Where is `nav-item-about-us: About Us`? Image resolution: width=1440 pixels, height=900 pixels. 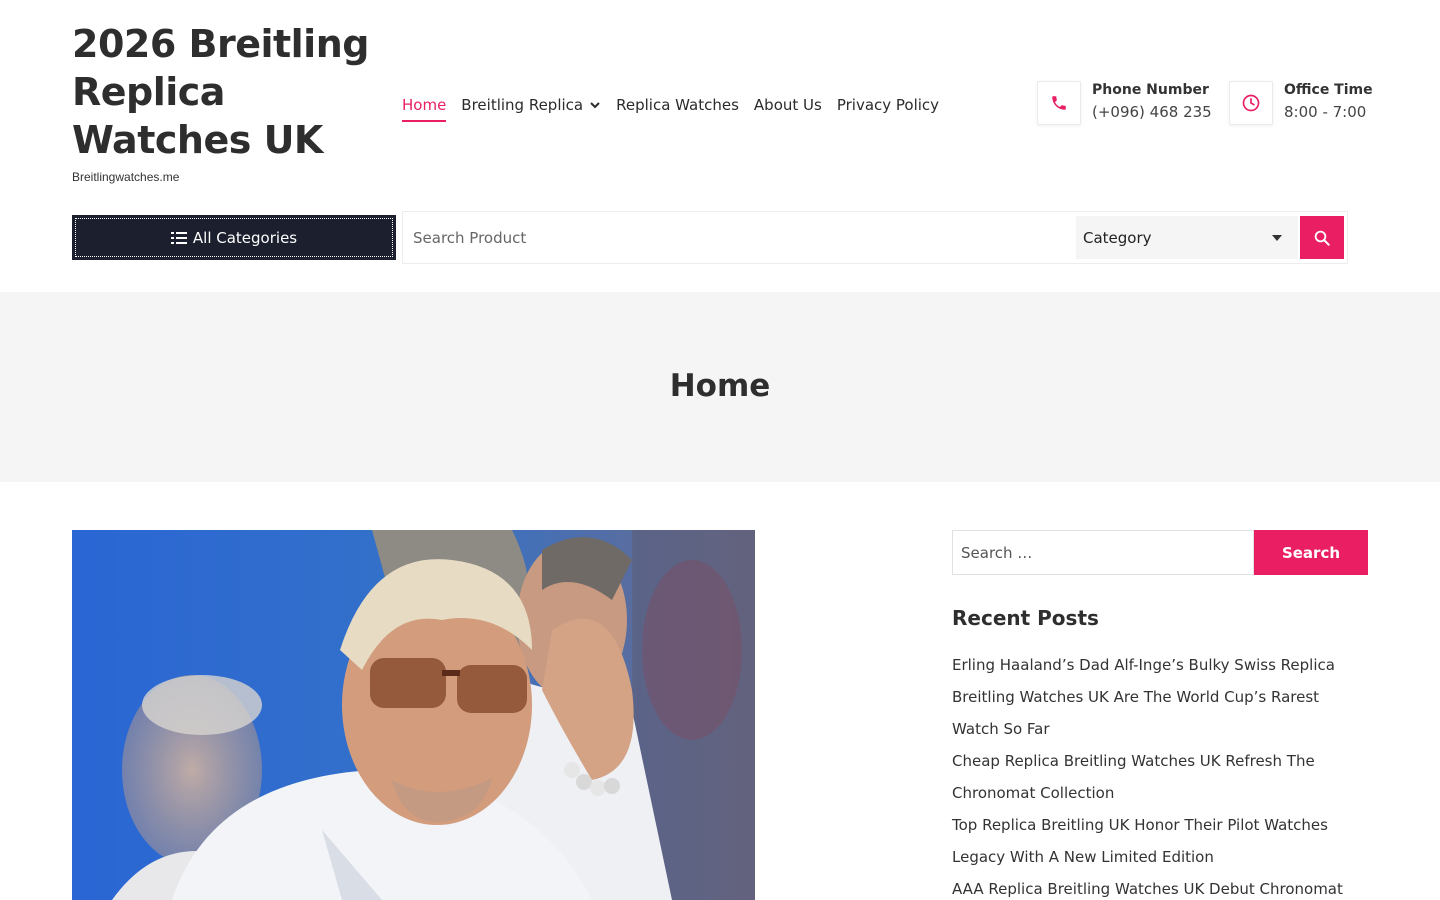
nav-item-about-us: About Us is located at coordinates (788, 105).